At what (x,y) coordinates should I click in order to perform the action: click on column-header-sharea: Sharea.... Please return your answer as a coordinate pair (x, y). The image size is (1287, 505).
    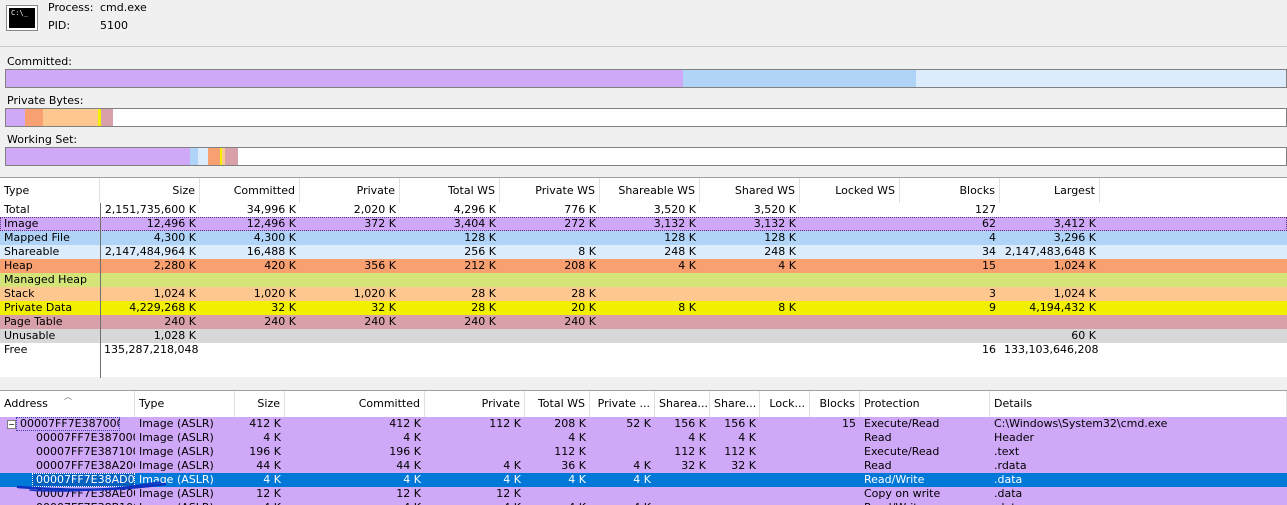
    Looking at the image, I should click on (682, 404).